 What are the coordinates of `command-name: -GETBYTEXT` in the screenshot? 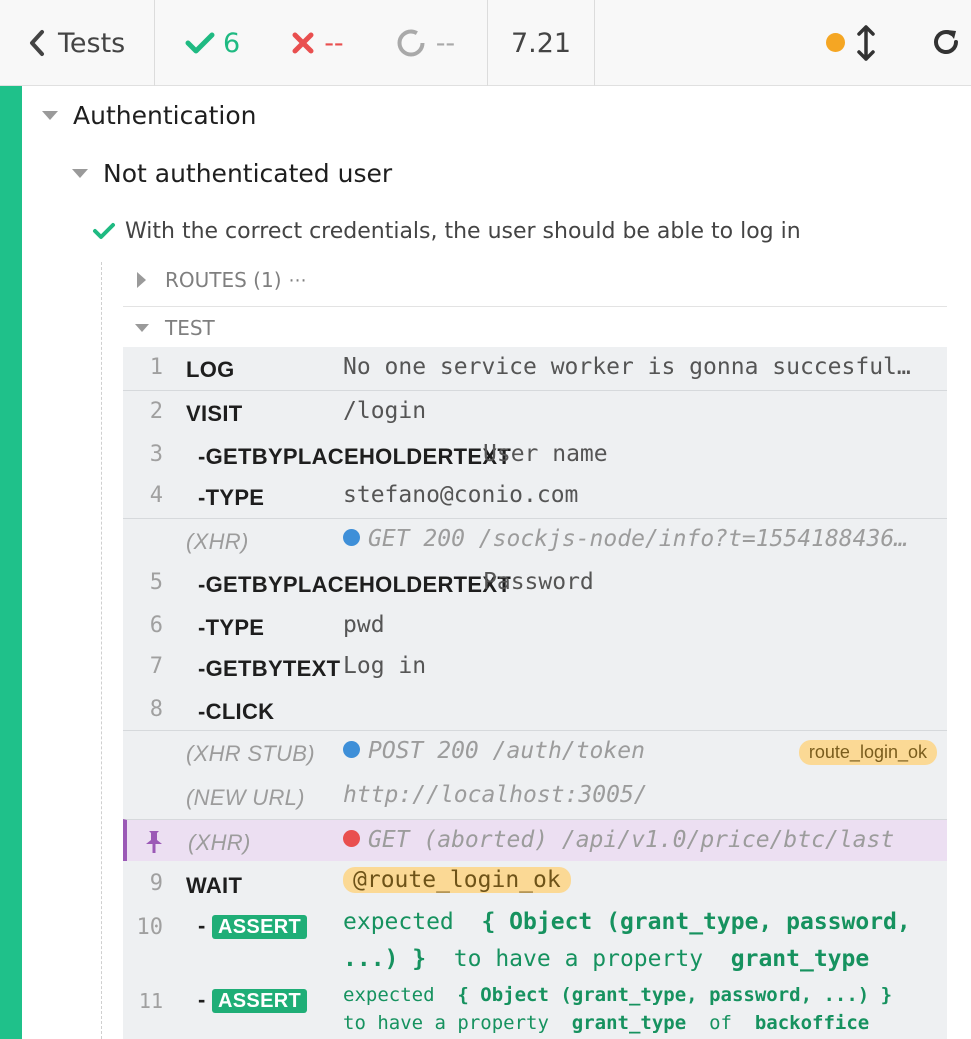 It's located at (269, 668).